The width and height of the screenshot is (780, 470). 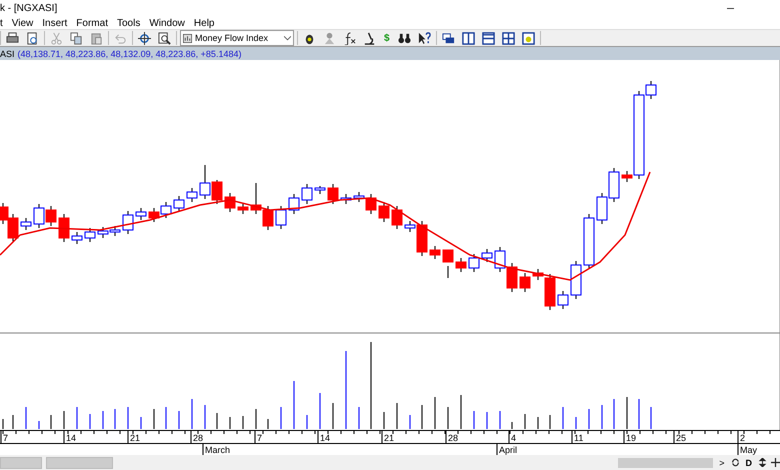 I want to click on symbol-label: ASI, so click(x=7, y=53).